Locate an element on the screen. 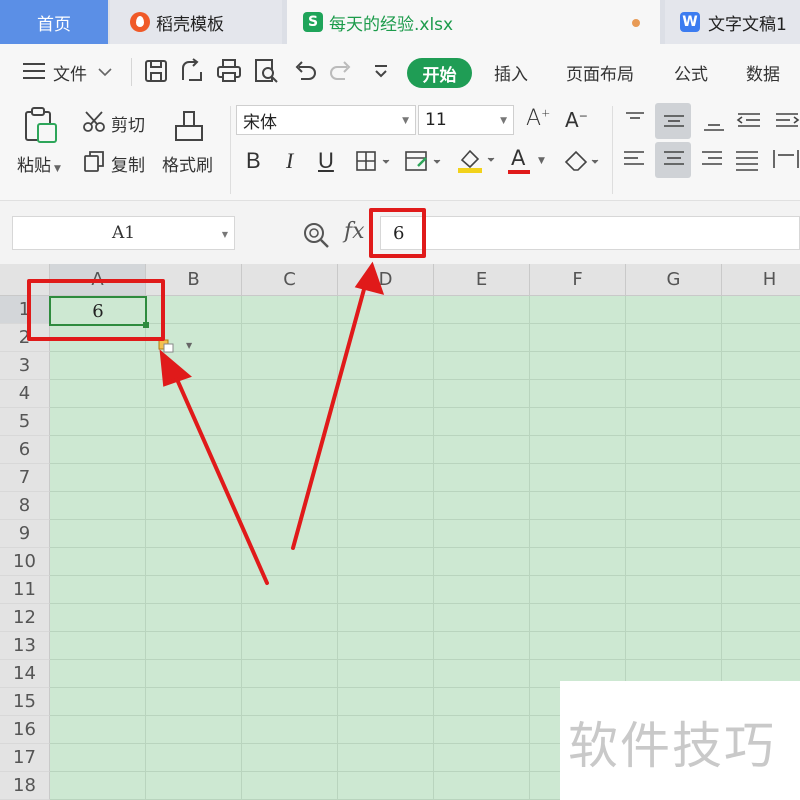 The width and height of the screenshot is (800, 800). annotation-arrows is located at coordinates (272, 423).